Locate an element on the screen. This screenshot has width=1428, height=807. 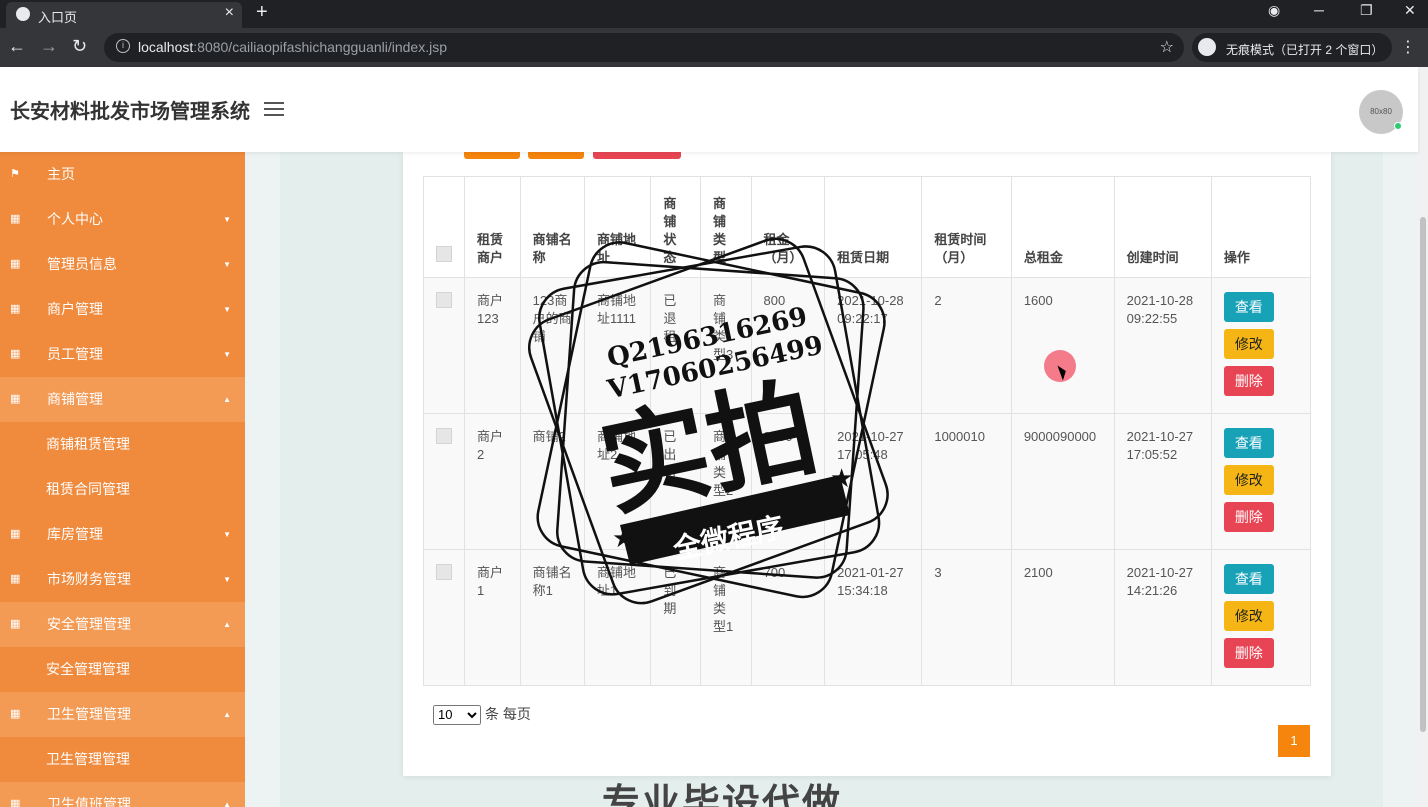
sidebar-item: ▦ 卫生值班管理 ▲ is located at coordinates (122, 794).